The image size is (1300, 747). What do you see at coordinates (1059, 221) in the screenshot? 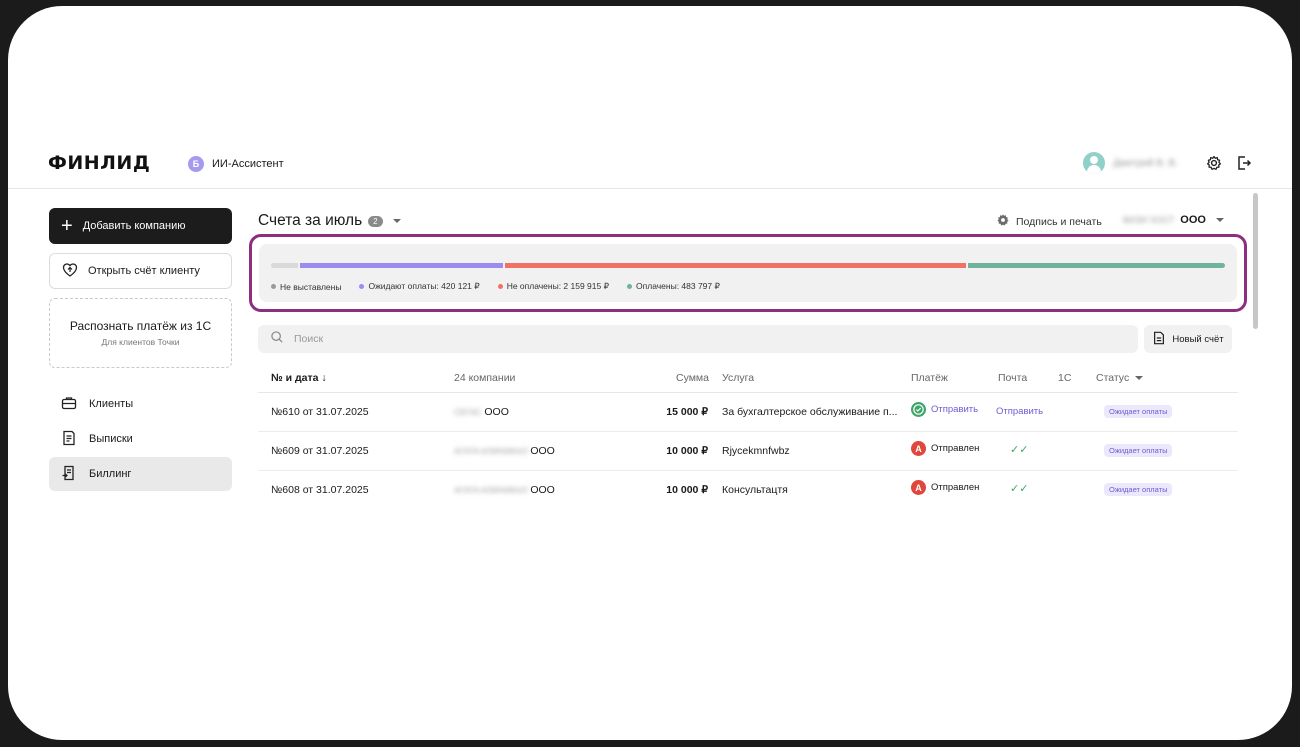
I see `sign-print-label: Подпись и печать` at bounding box center [1059, 221].